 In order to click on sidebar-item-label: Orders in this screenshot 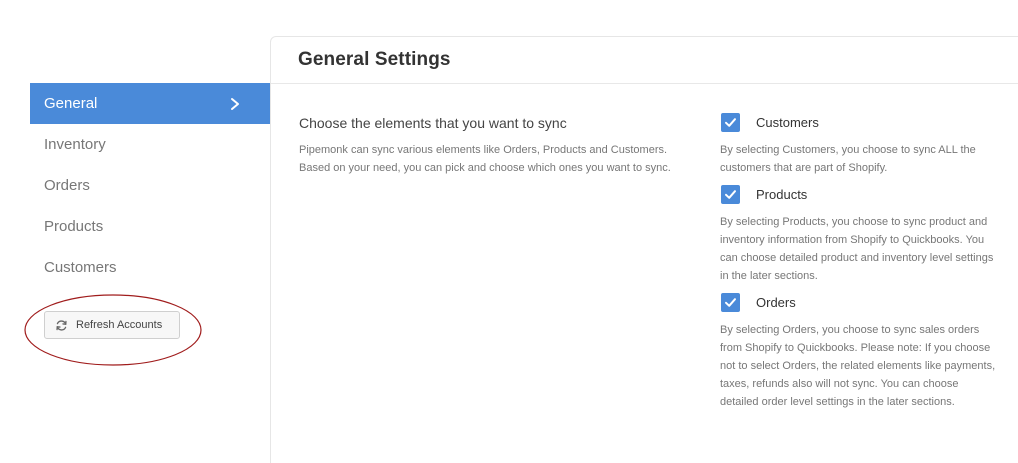, I will do `click(67, 185)`.